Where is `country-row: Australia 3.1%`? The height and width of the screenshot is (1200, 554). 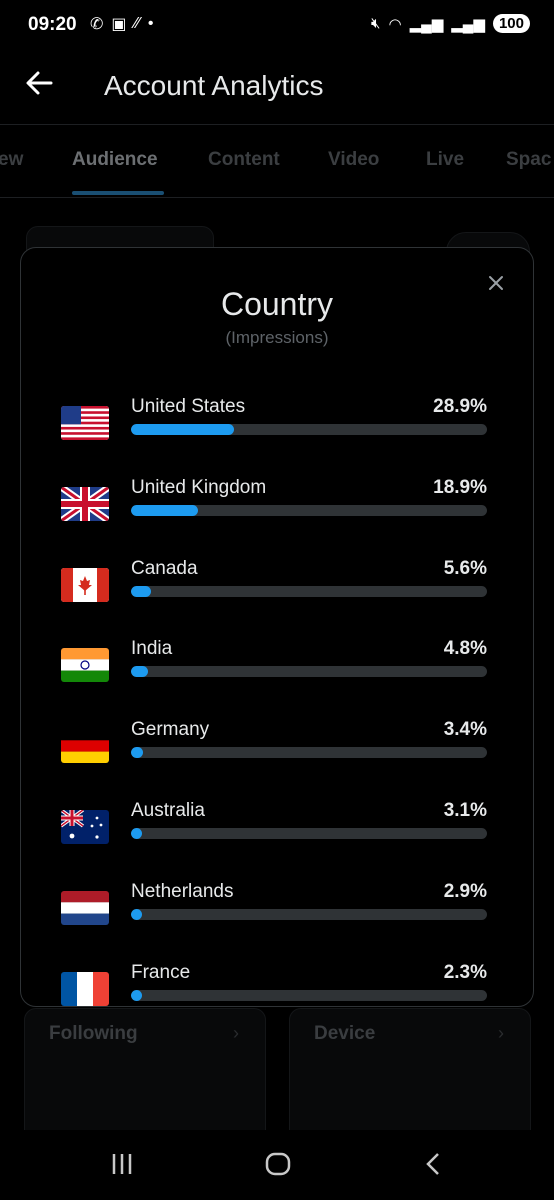
country-row: Australia 3.1% is located at coordinates (277, 830).